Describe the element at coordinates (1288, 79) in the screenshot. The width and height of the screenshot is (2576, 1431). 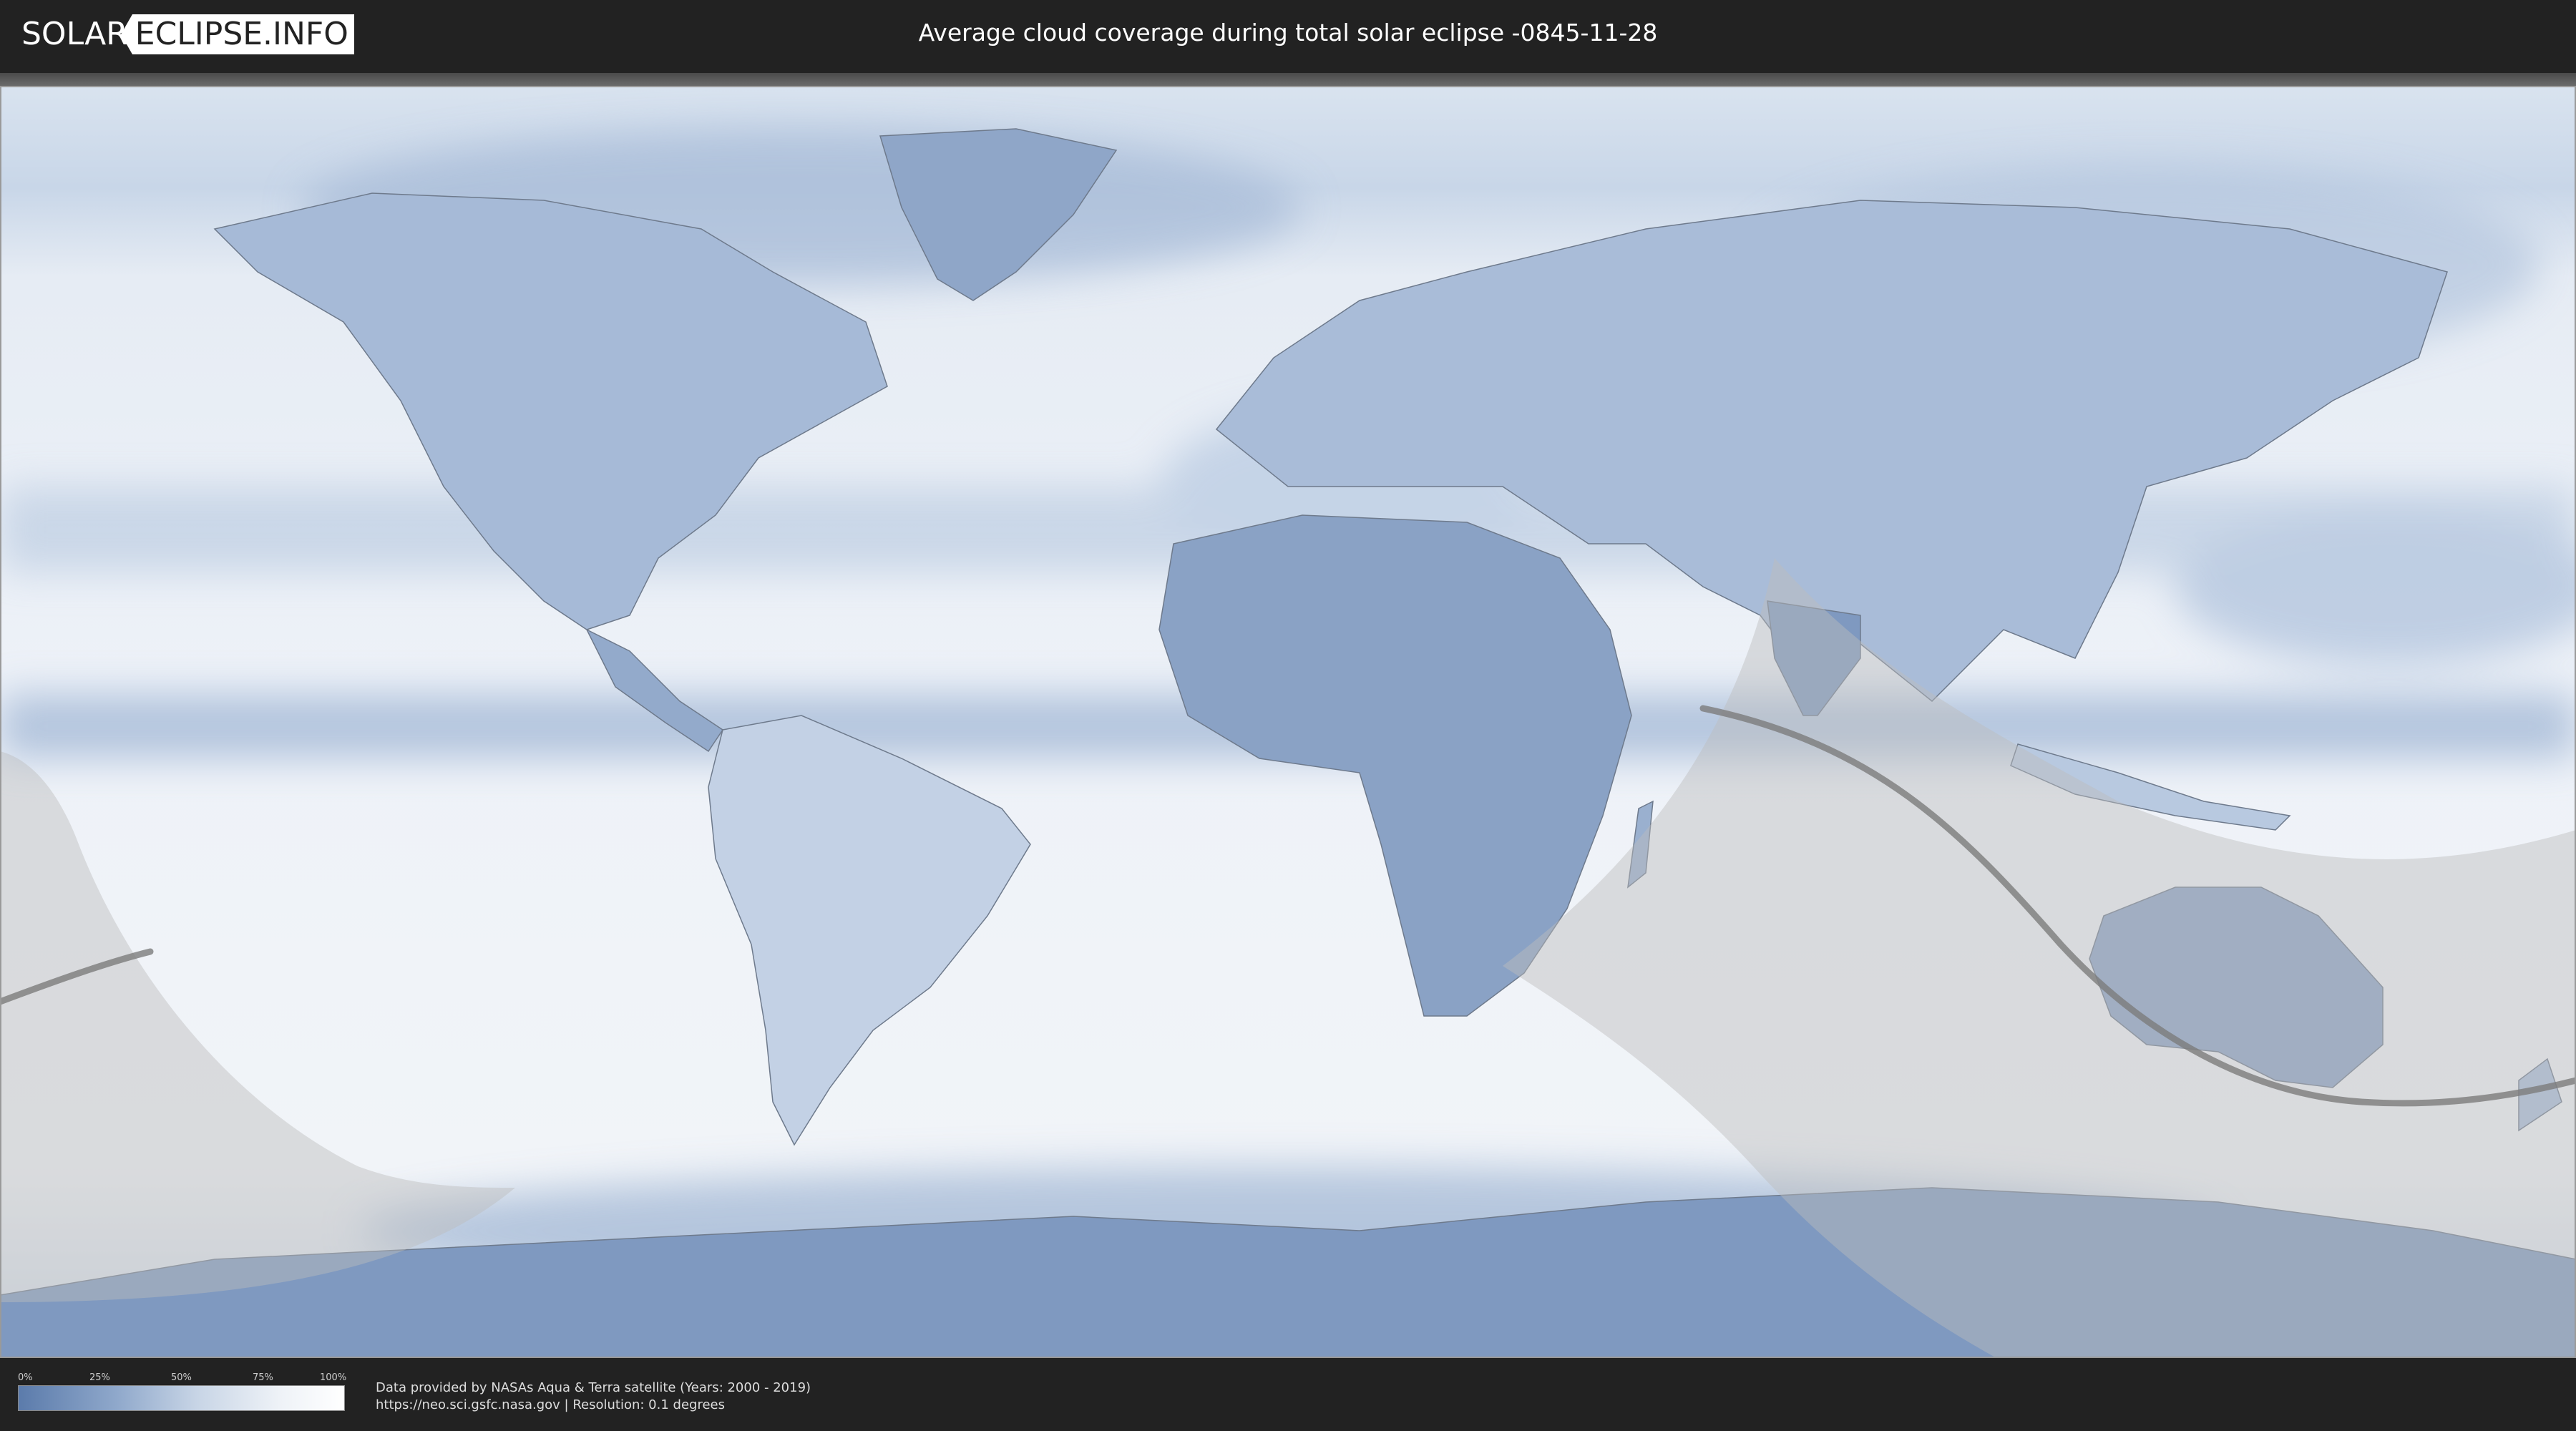
I see `header-divider` at that location.